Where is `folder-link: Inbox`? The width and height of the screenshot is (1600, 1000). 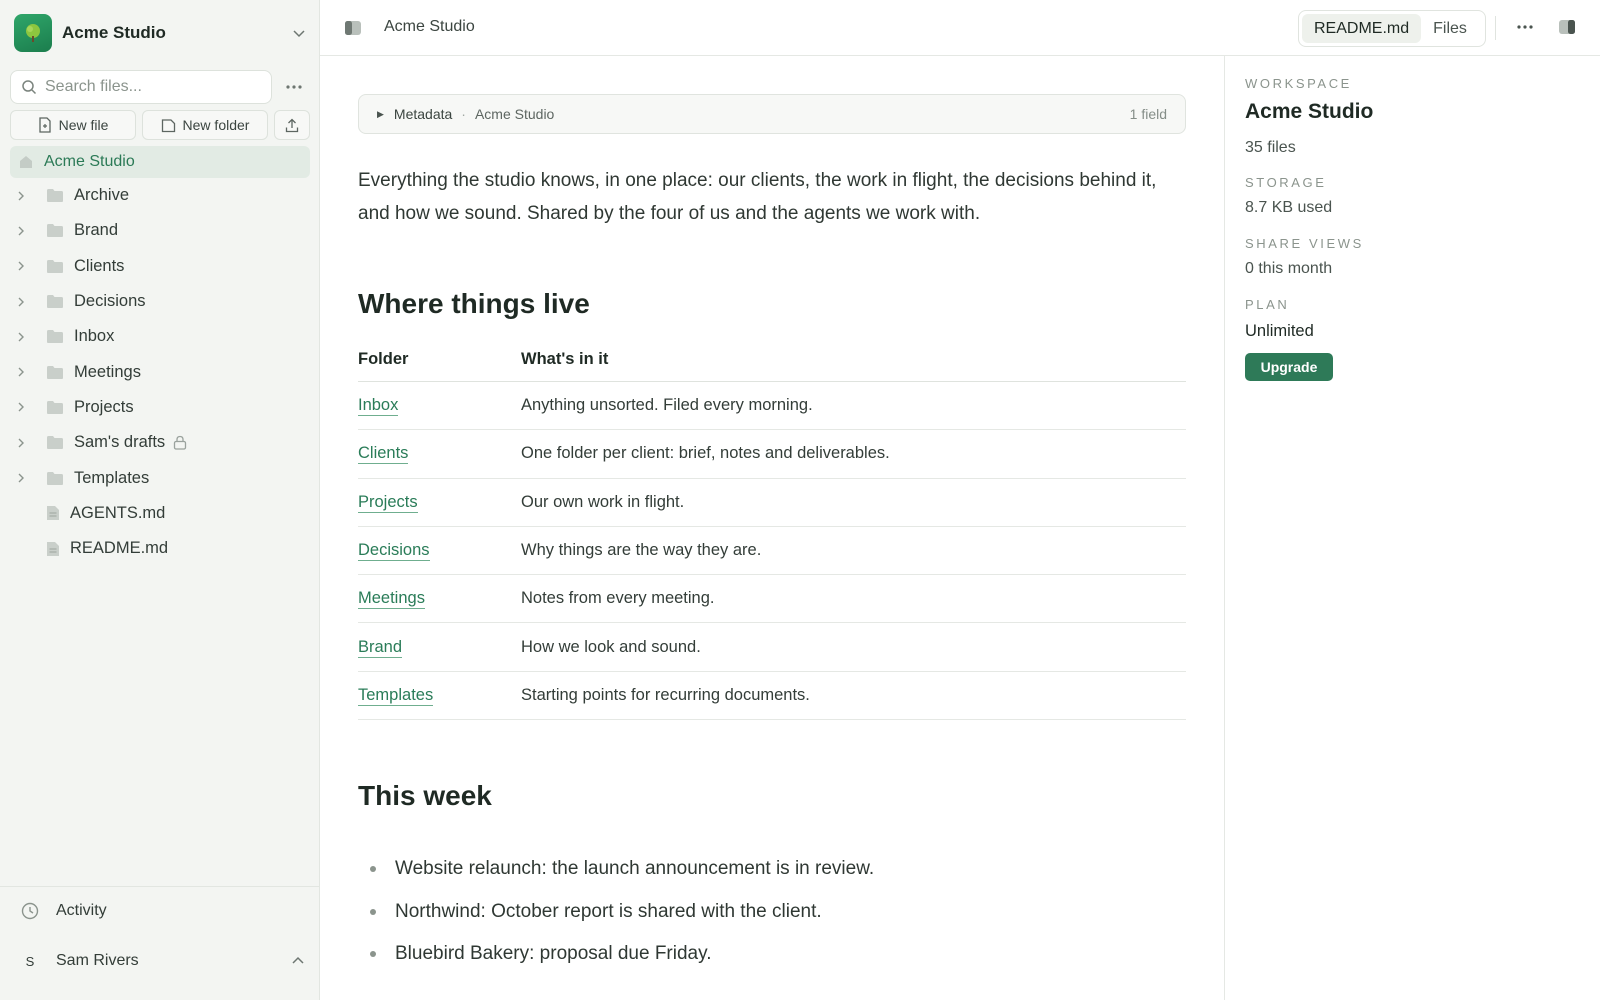
folder-link: Inbox is located at coordinates (378, 406).